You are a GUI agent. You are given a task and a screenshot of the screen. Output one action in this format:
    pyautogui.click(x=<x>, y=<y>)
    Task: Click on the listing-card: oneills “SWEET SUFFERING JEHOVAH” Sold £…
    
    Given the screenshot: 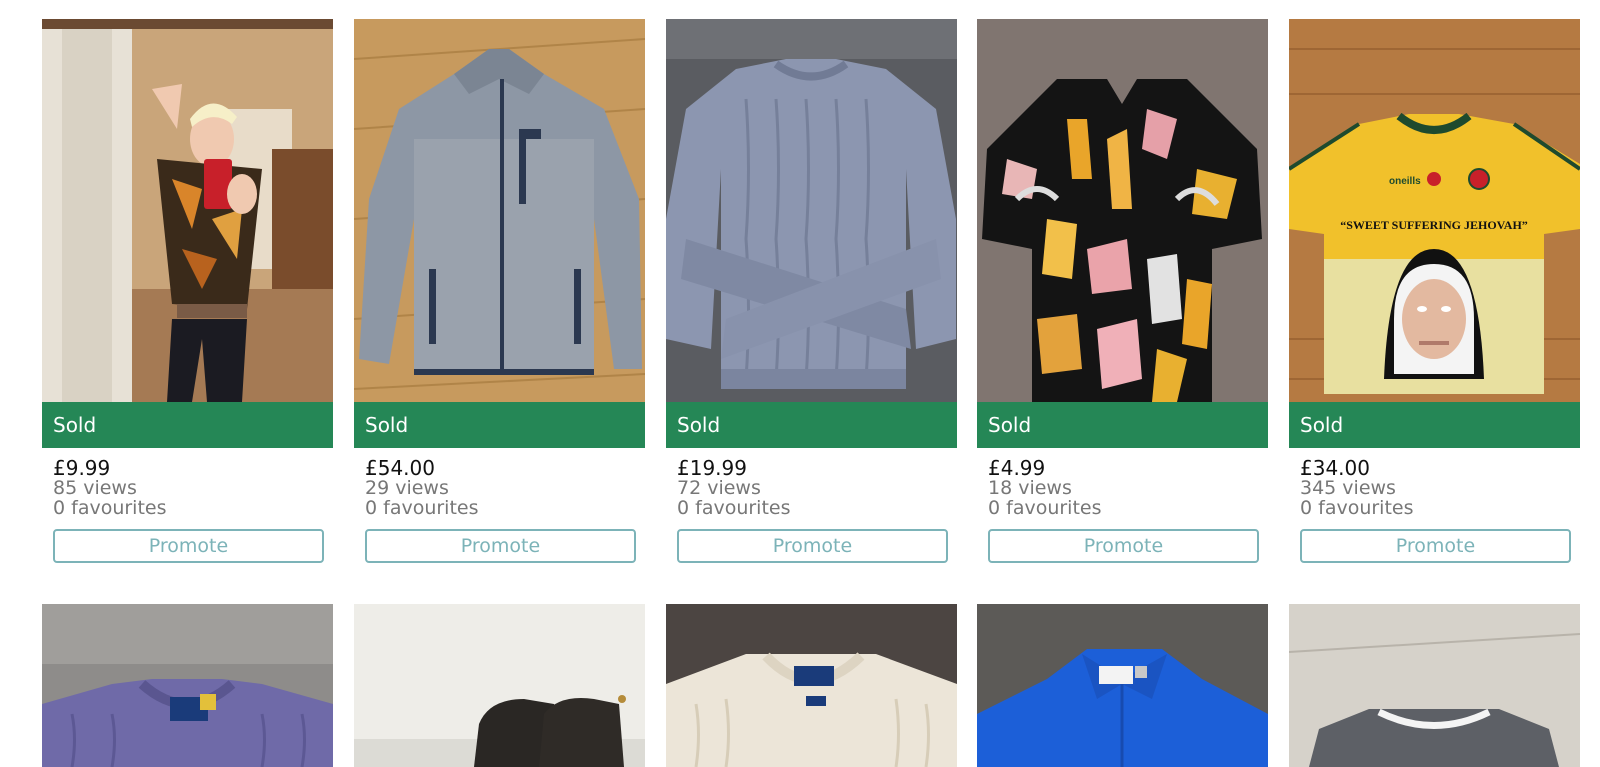 What is the action you would take?
    pyautogui.click(x=1434, y=291)
    